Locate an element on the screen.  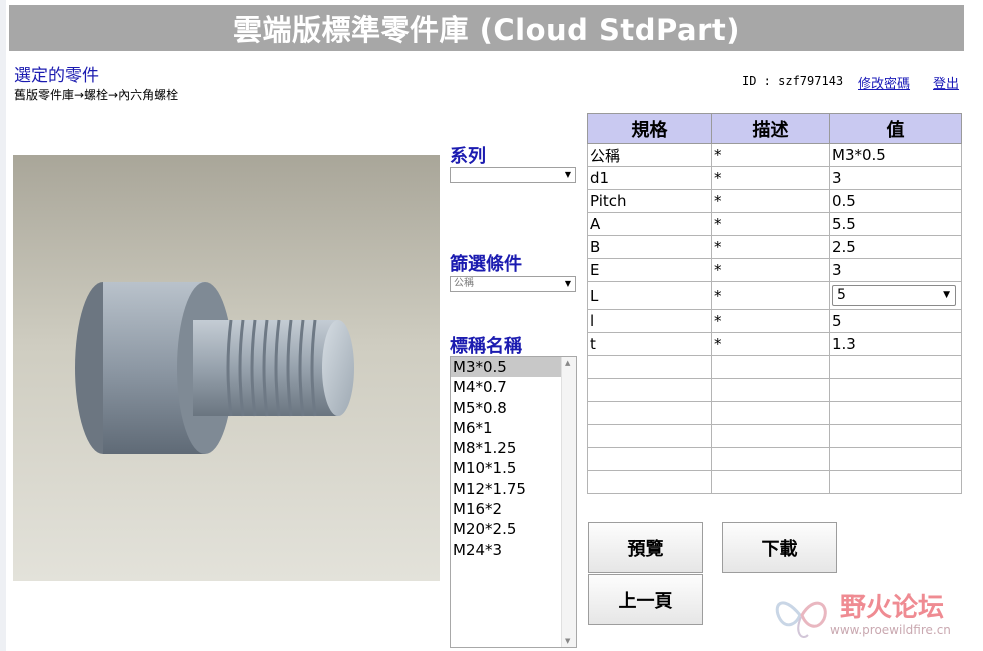
length-select: 5 ▼ is located at coordinates (894, 295).